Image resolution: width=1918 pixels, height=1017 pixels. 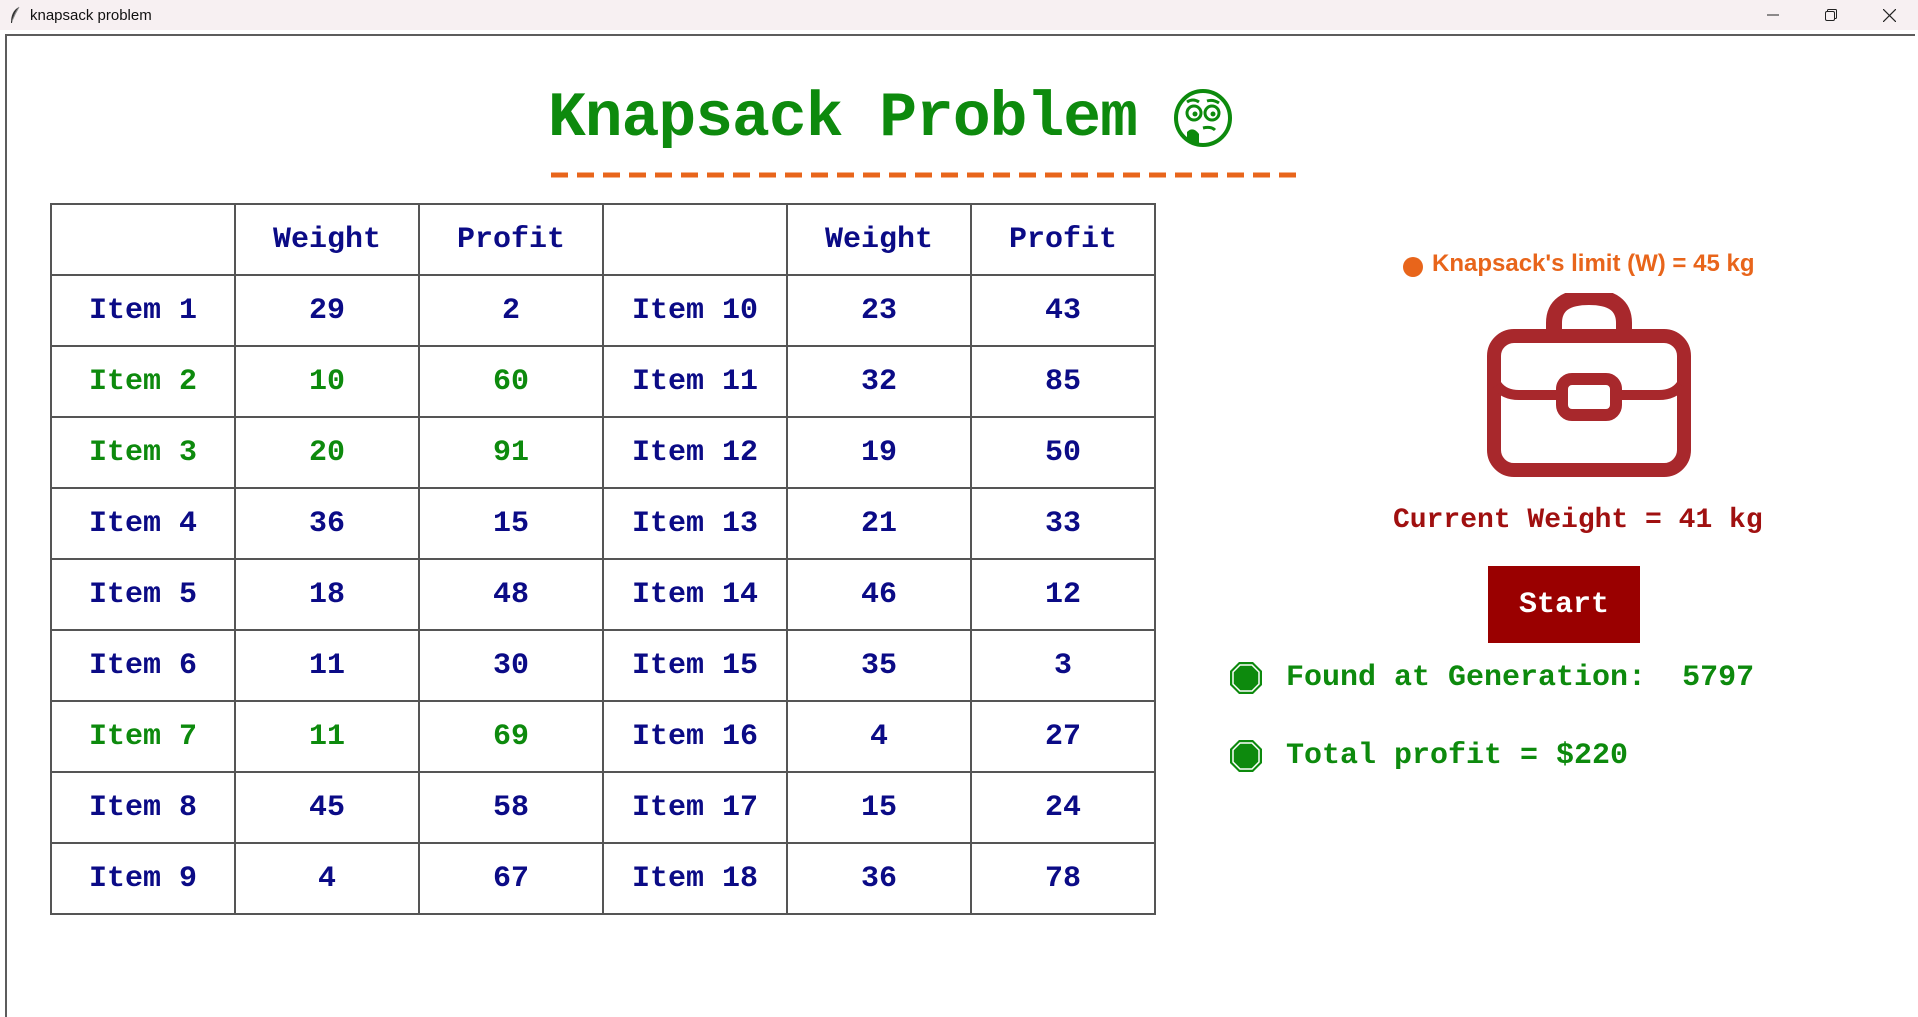 I want to click on minimize-icon, so click(x=1773, y=15).